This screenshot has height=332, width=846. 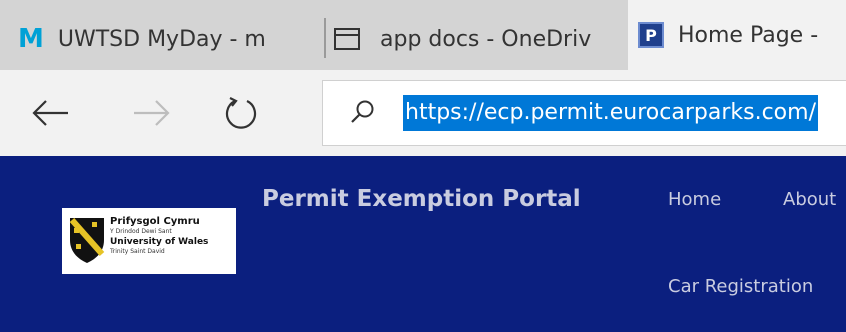 I want to click on refresh-button, so click(x=241, y=113).